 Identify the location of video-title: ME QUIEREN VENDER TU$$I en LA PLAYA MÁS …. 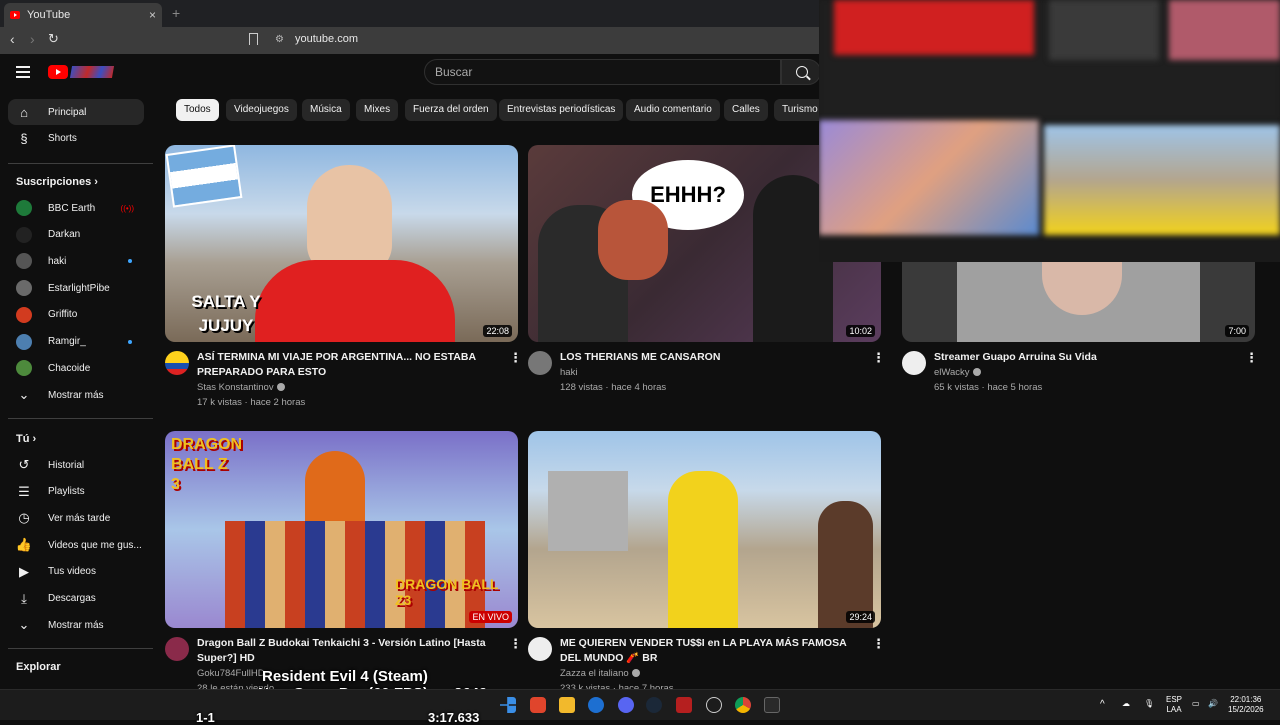
(710, 651).